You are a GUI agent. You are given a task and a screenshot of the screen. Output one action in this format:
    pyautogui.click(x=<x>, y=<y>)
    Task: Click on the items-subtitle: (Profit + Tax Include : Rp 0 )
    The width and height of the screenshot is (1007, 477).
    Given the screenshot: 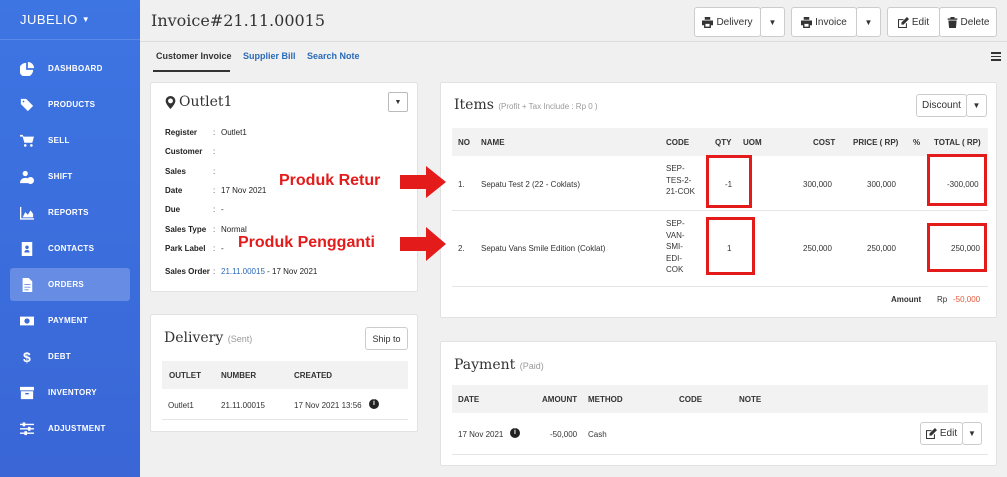 What is the action you would take?
    pyautogui.click(x=548, y=106)
    